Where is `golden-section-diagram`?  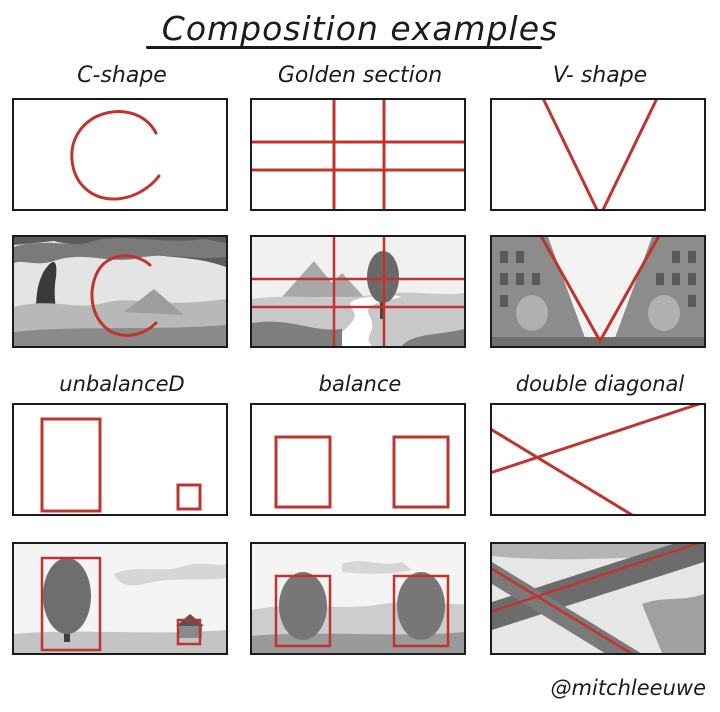
golden-section-diagram is located at coordinates (358, 154).